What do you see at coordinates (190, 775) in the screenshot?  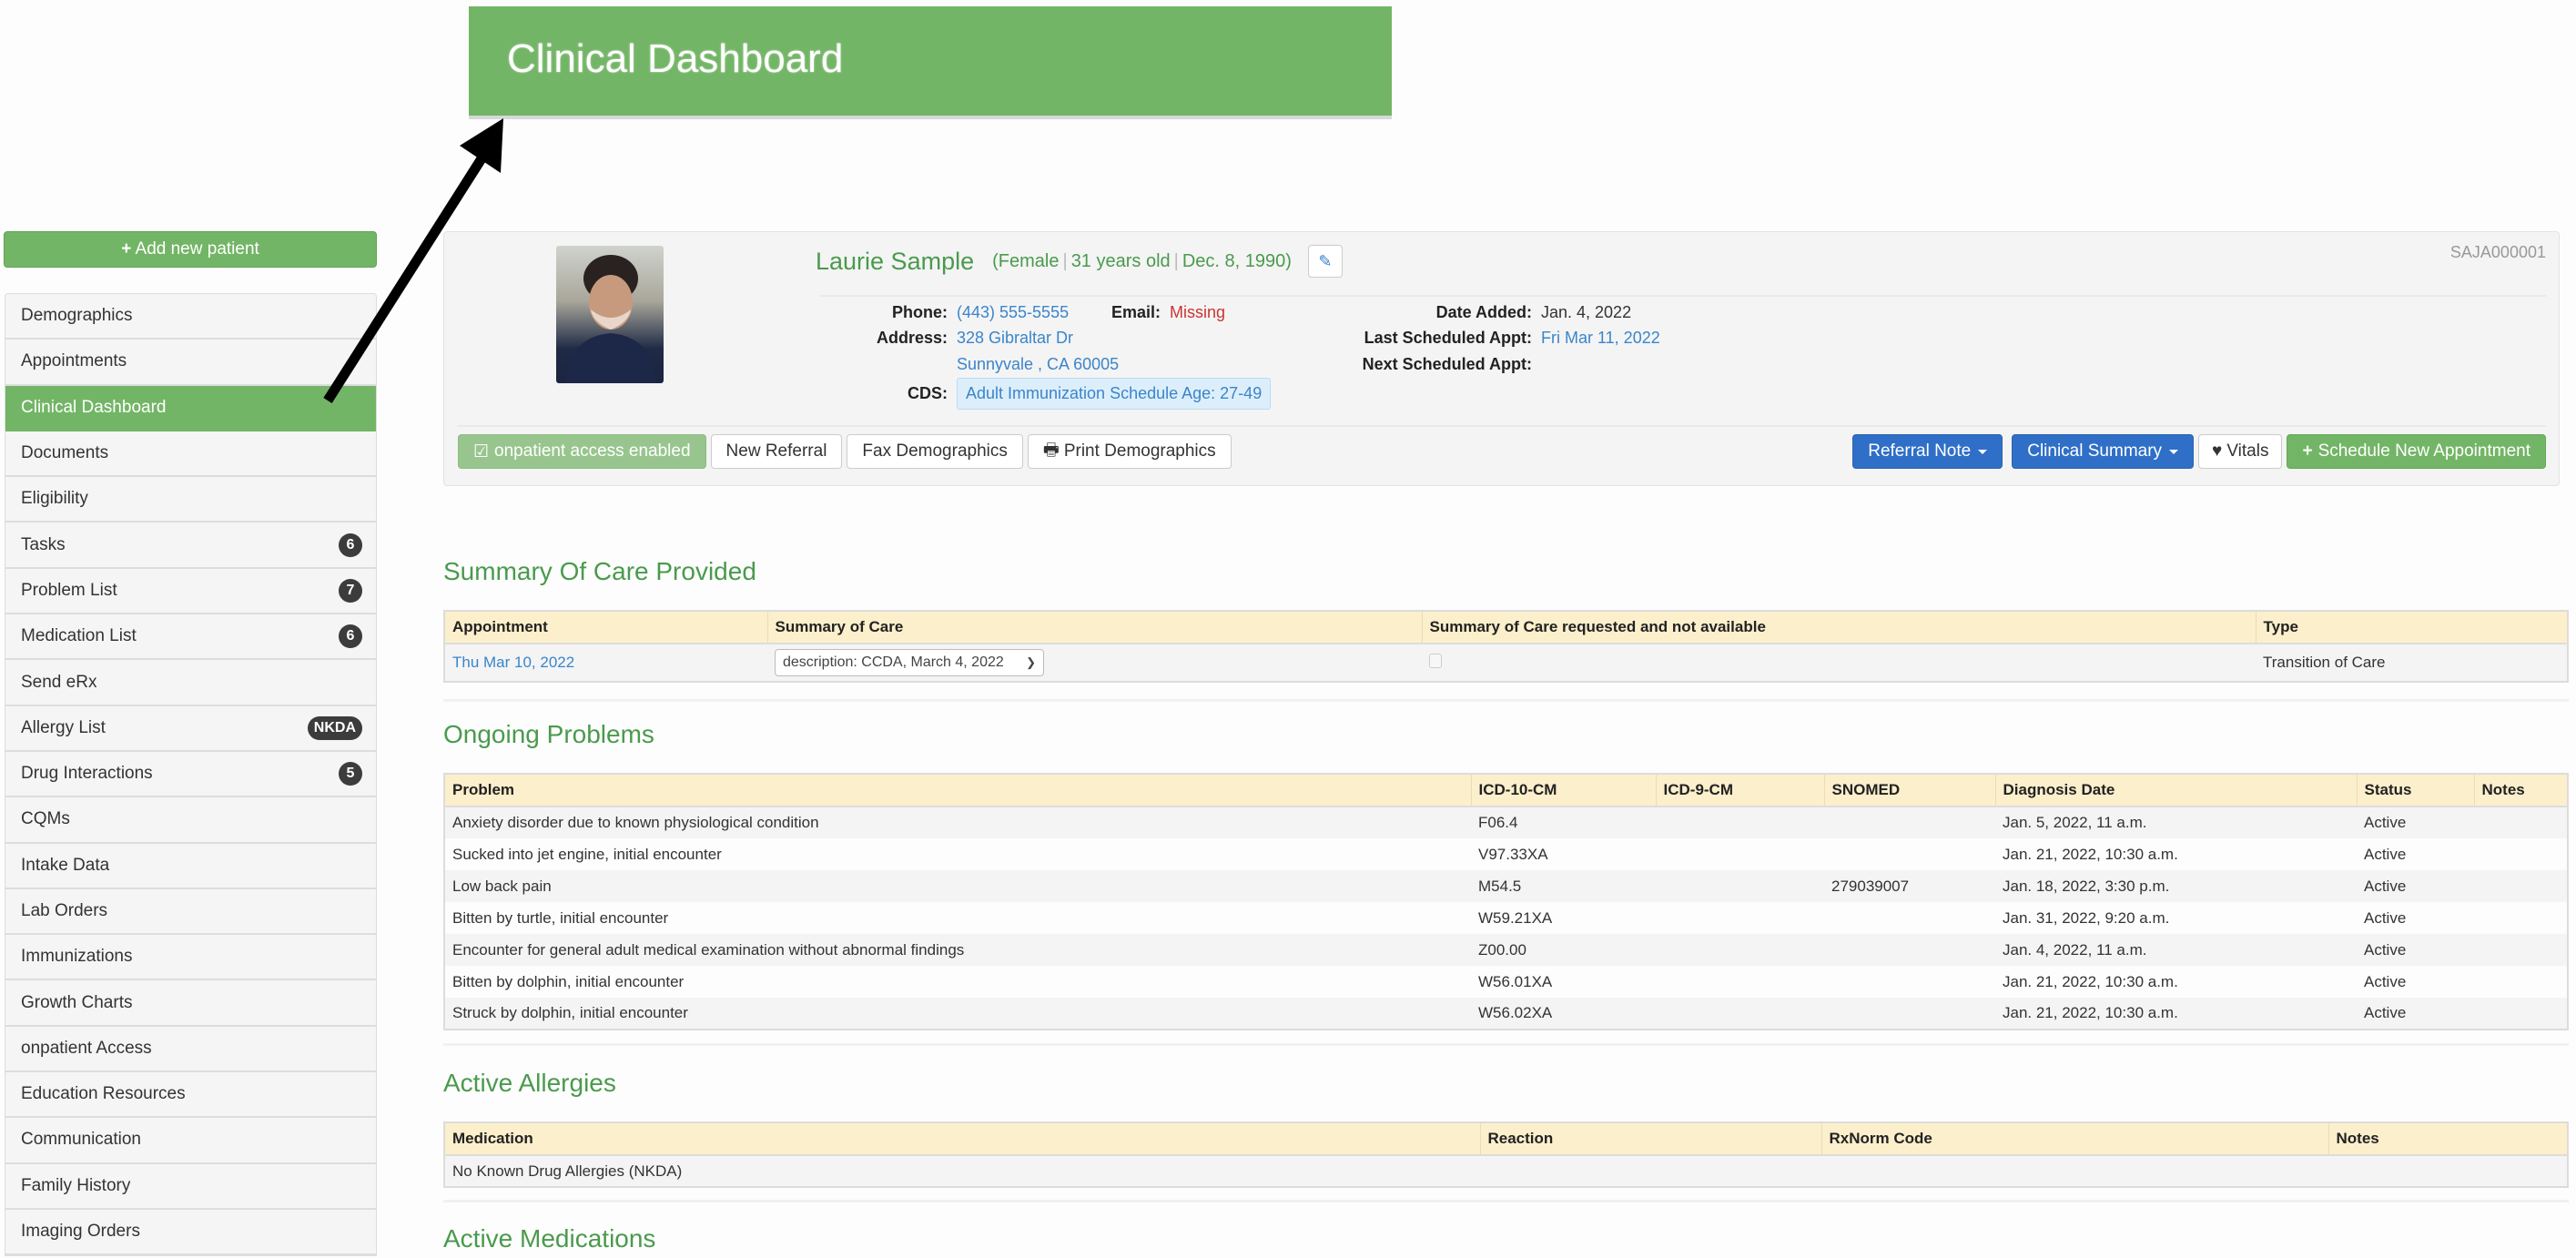 I see `sidebar-item-drug-interactions: Drug Interactions 5` at bounding box center [190, 775].